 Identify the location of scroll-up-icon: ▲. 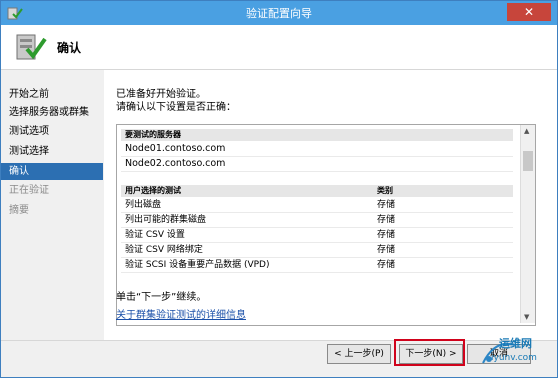
(526, 131).